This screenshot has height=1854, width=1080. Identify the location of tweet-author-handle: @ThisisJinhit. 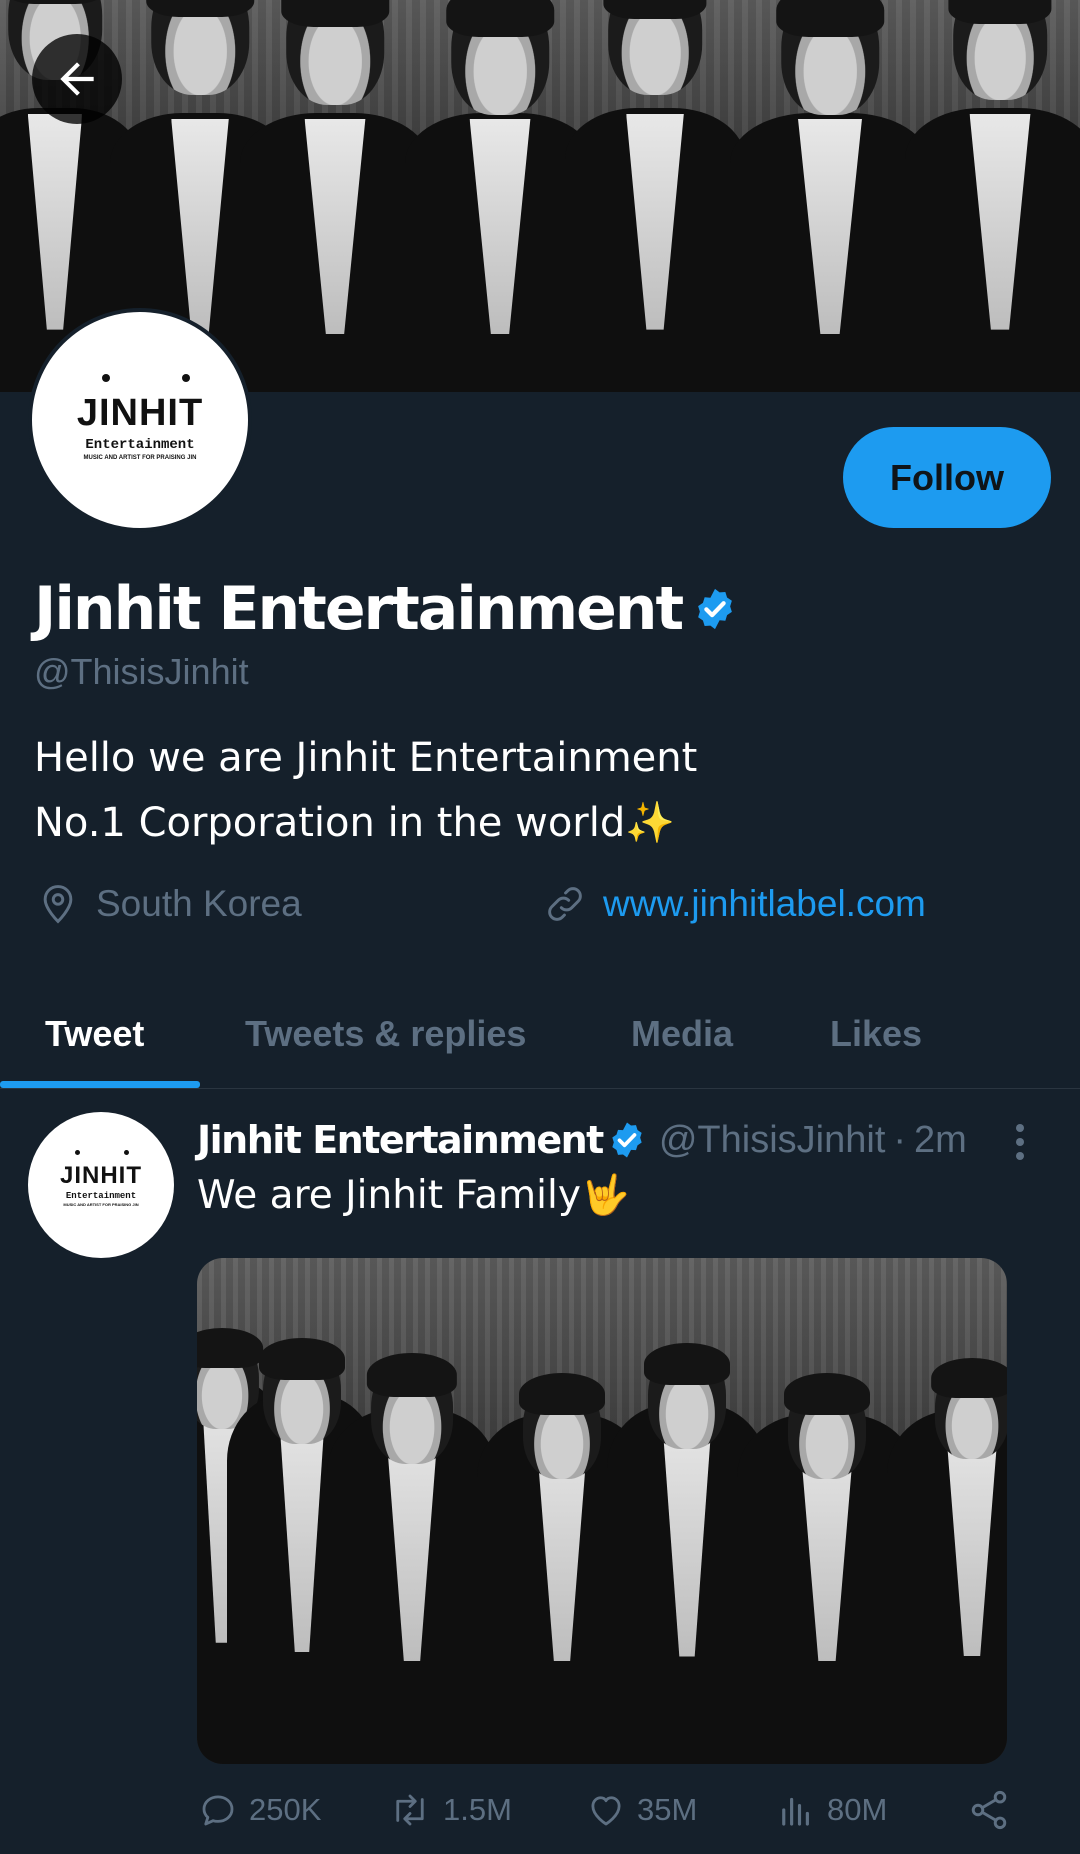
(772, 1140).